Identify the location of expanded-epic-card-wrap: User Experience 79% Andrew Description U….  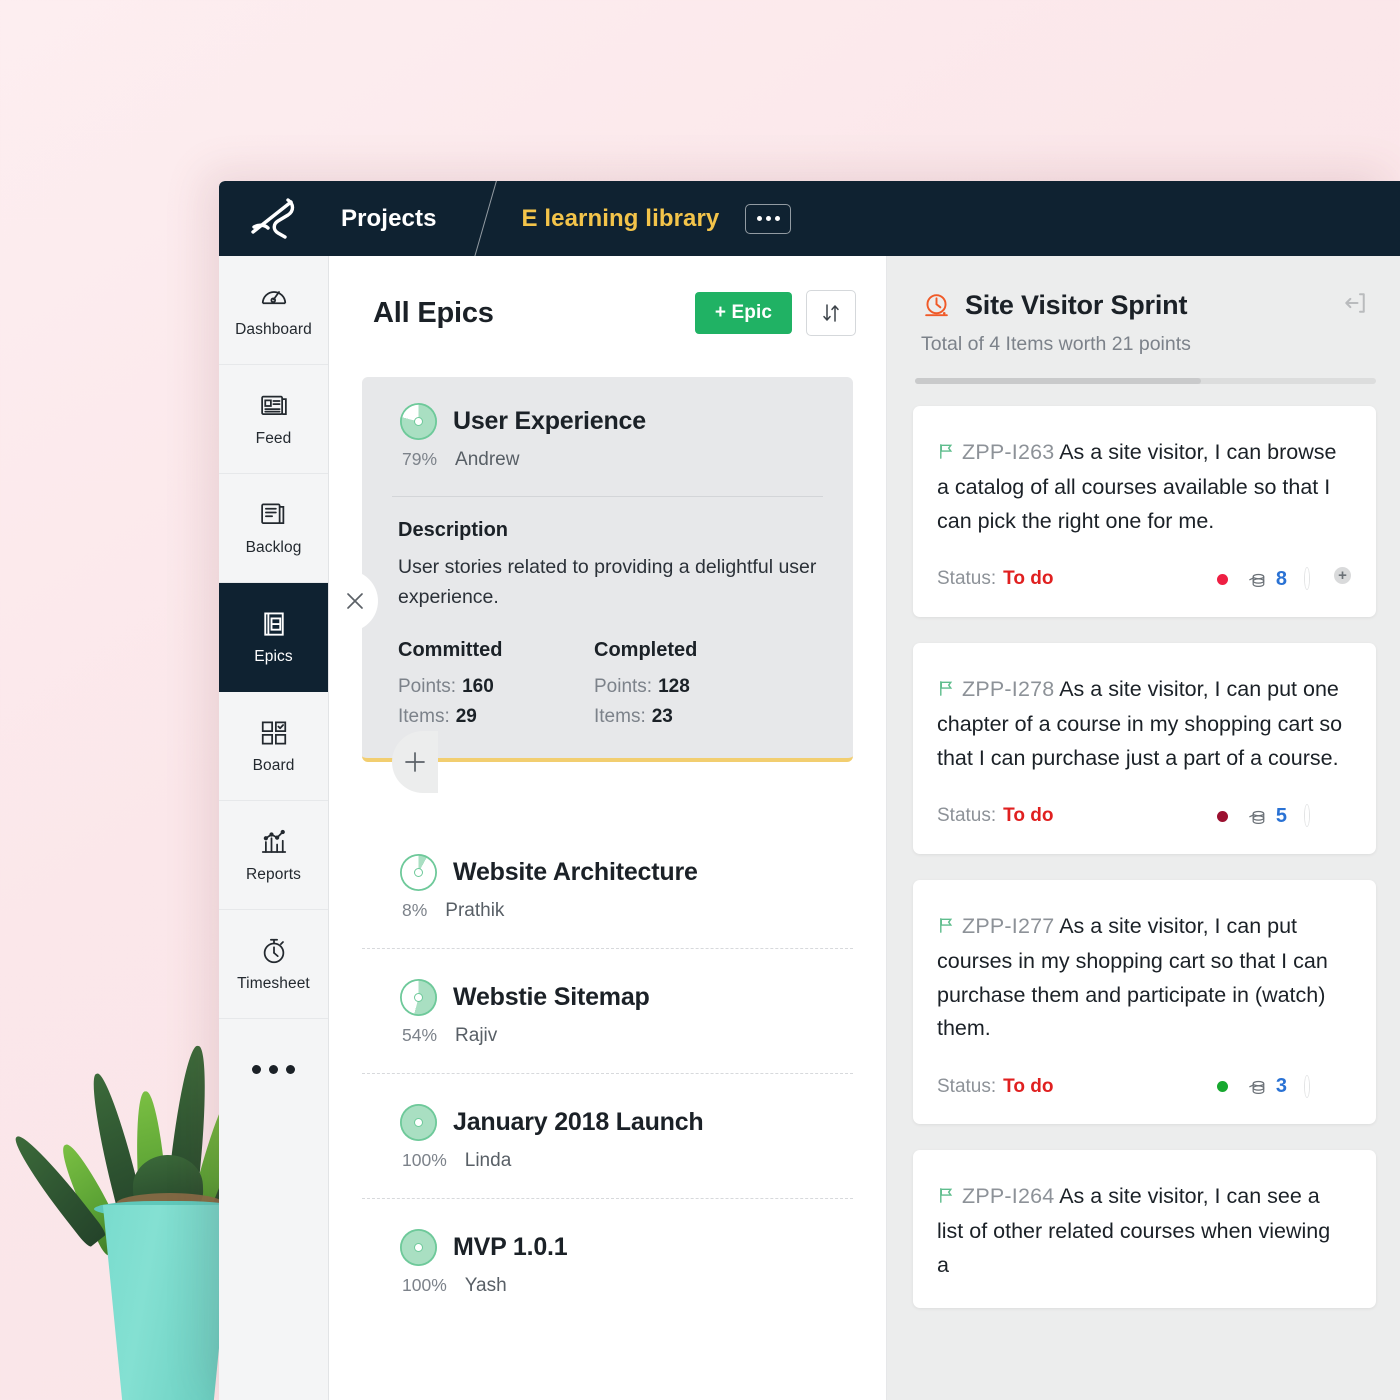
(592, 600).